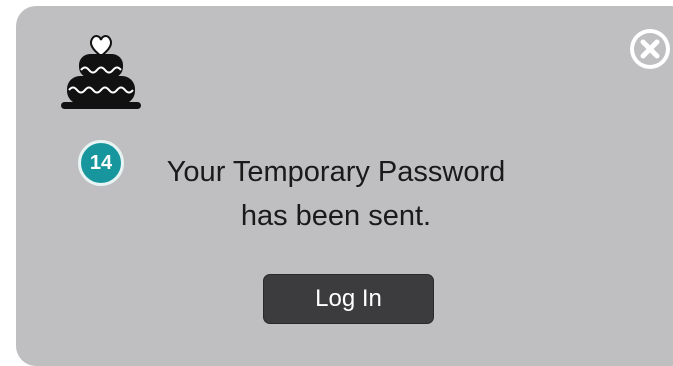 Image resolution: width=673 pixels, height=366 pixels. Describe the element at coordinates (101, 163) in the screenshot. I see `step-number-badge: 14` at that location.